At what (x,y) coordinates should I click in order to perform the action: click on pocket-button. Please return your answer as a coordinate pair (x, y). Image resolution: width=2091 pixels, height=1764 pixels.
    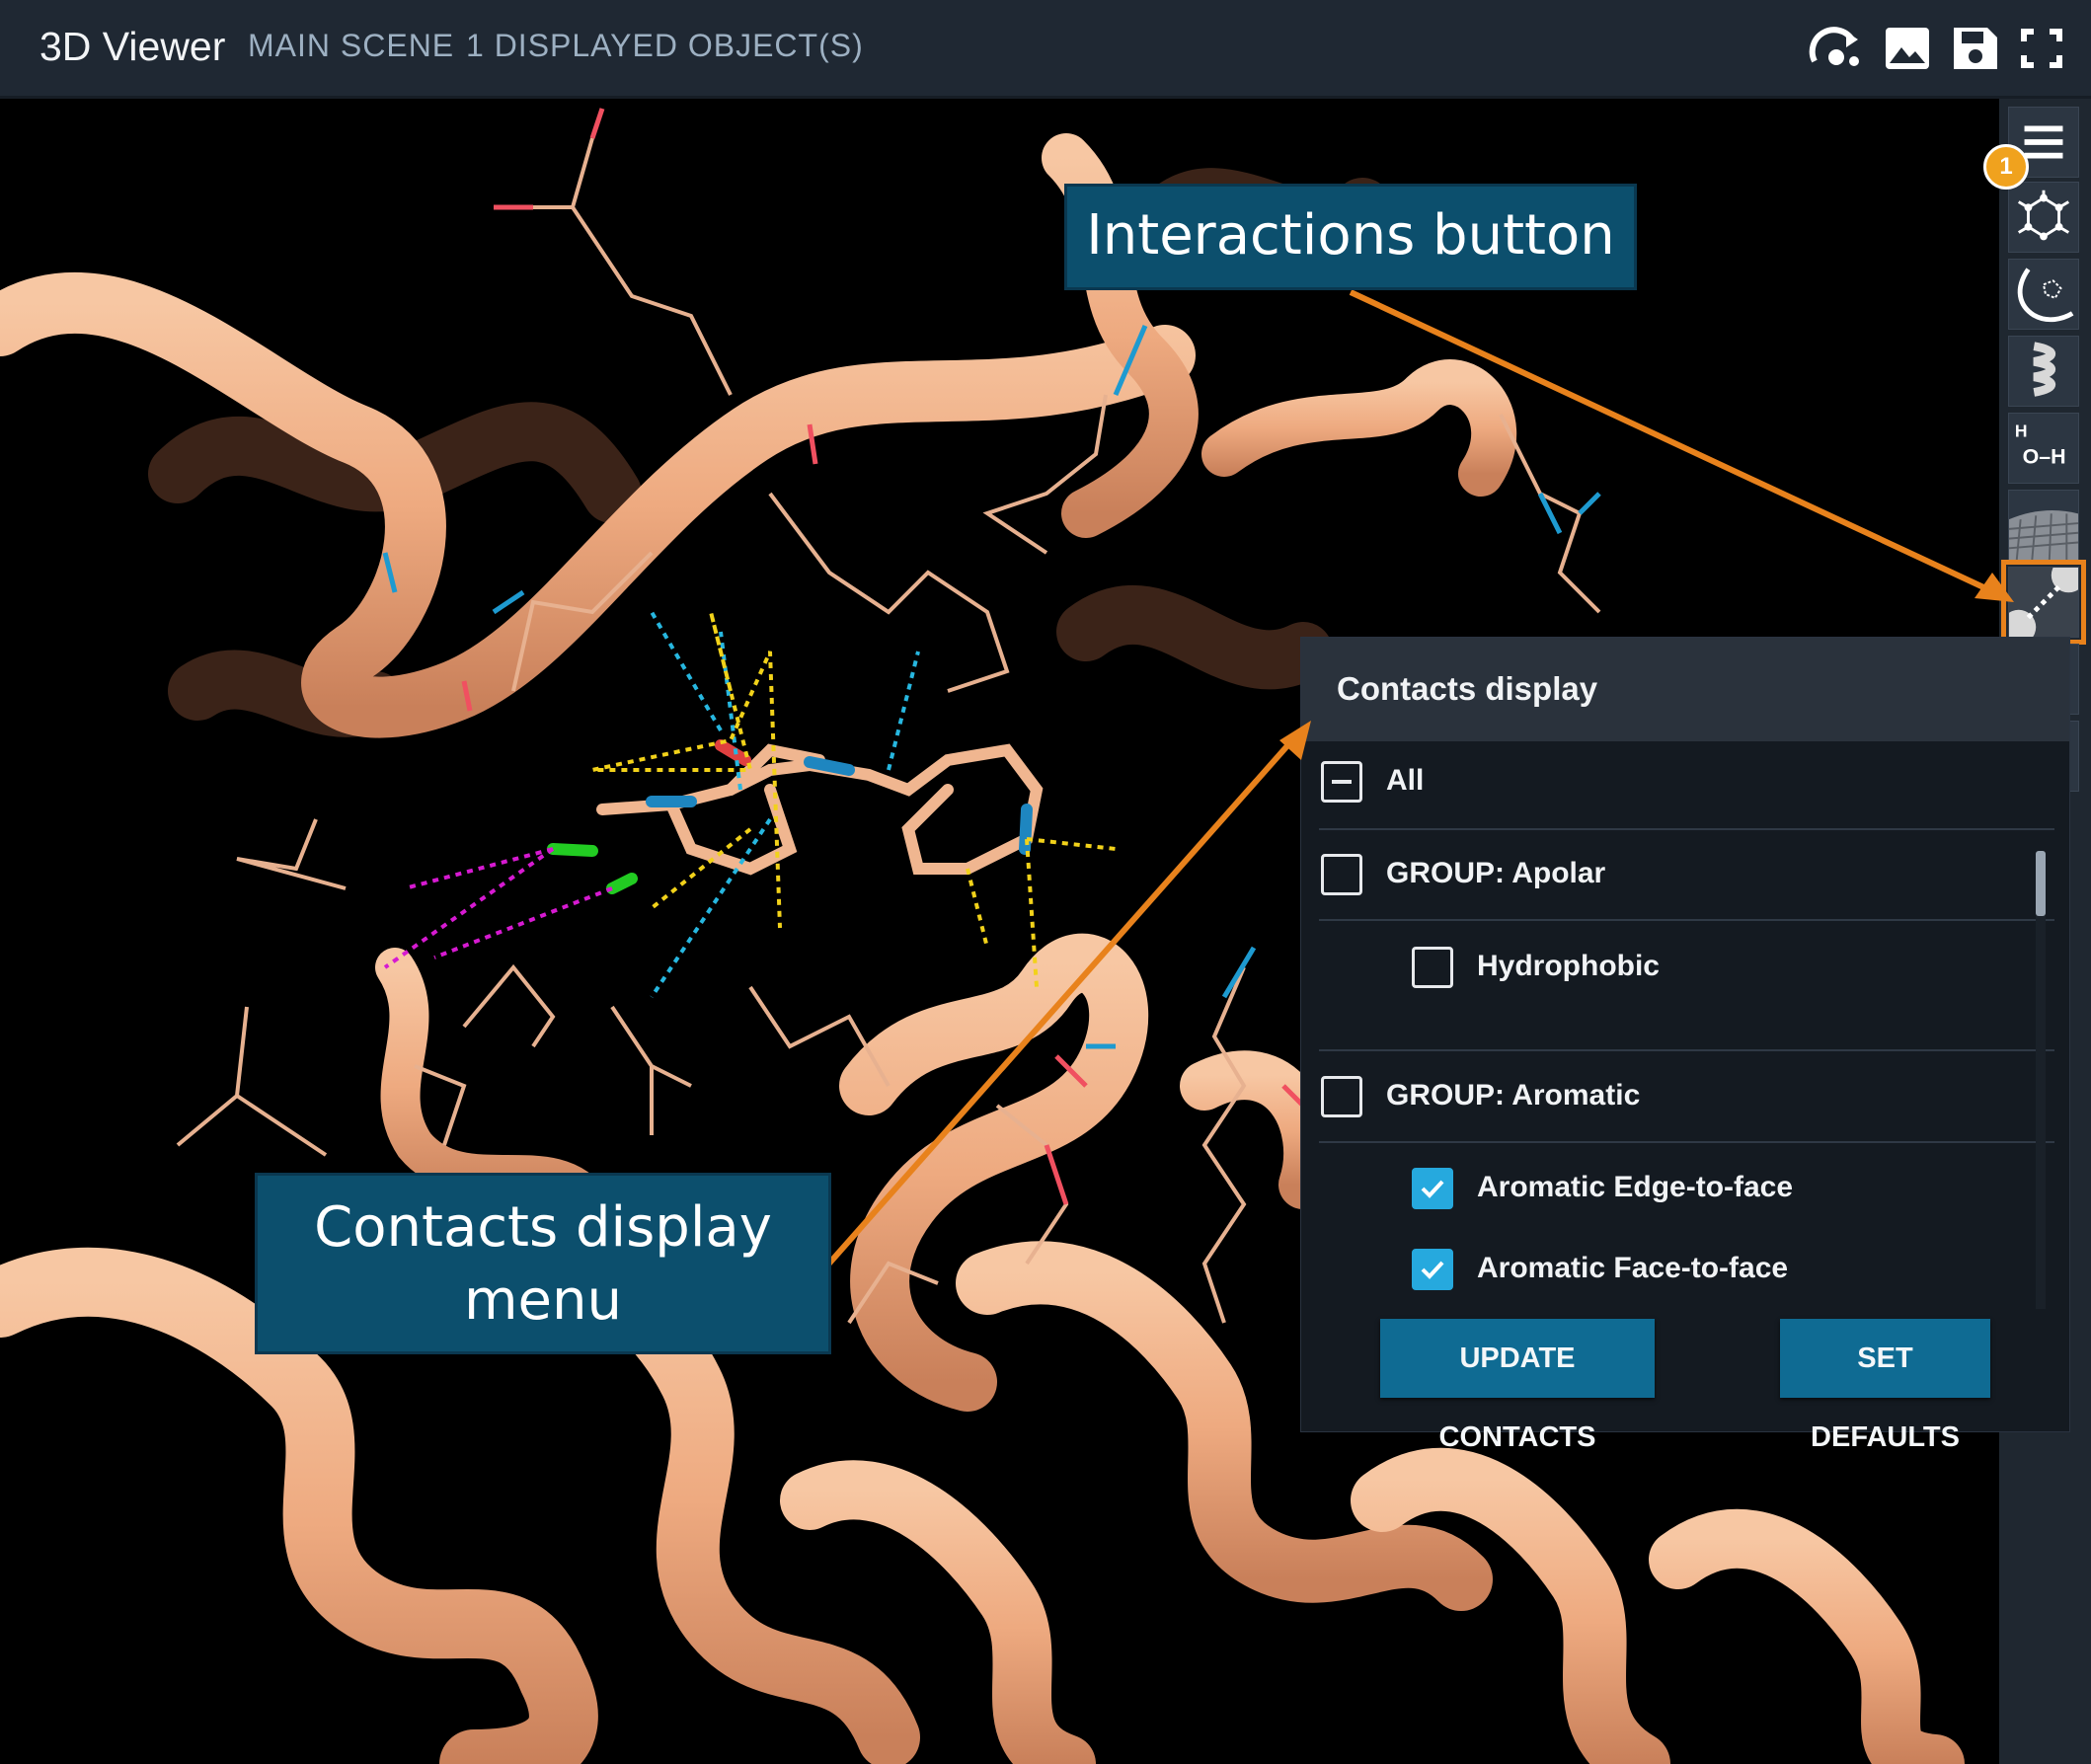
    Looking at the image, I should click on (2044, 294).